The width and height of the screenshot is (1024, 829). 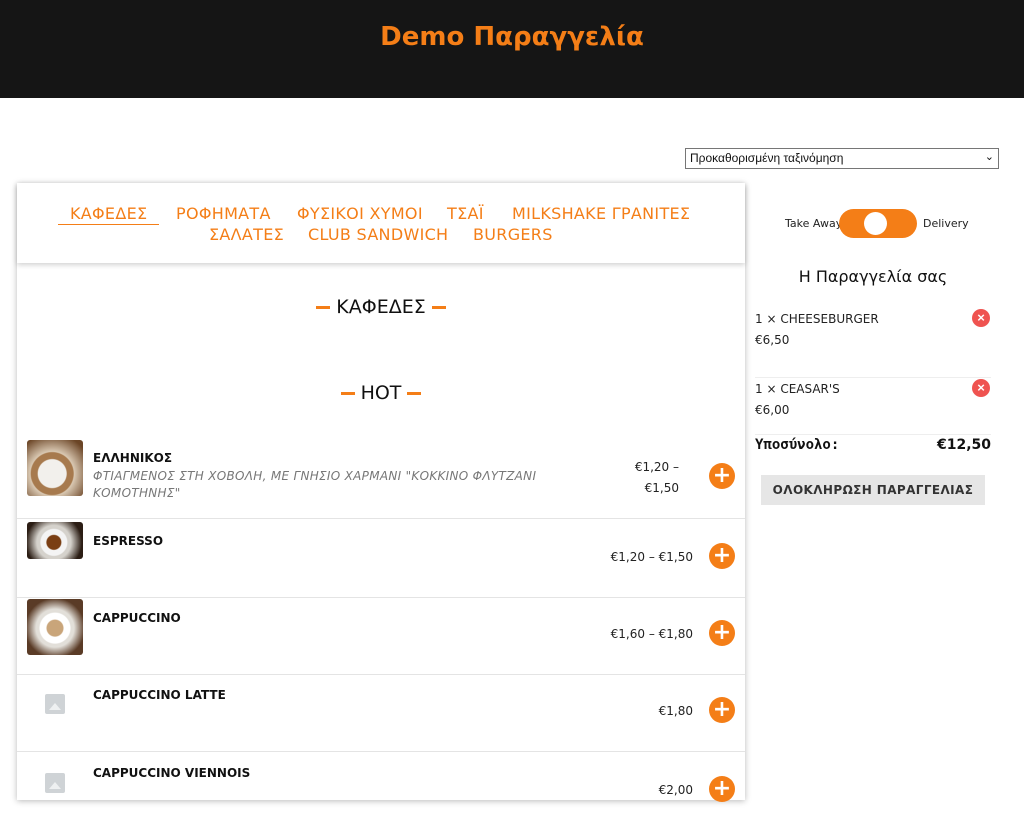 What do you see at coordinates (159, 695) in the screenshot?
I see `product-name: CAPPUCCINO LATTE` at bounding box center [159, 695].